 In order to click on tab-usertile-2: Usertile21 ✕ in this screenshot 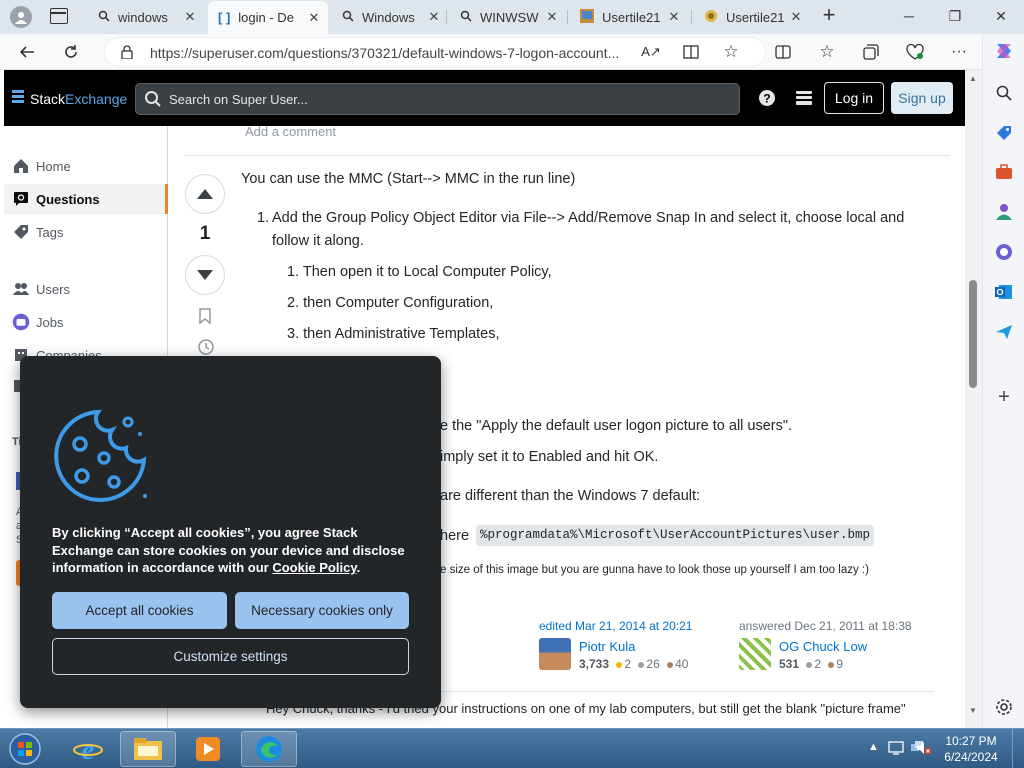, I will do `click(752, 17)`.